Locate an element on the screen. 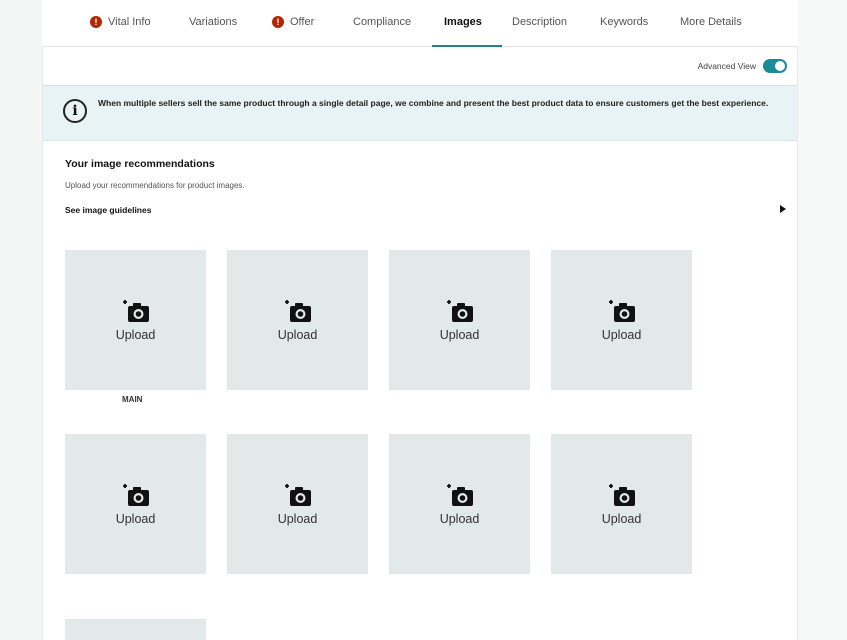 Image resolution: width=847 pixels, height=640 pixels. tab-label: Compliance is located at coordinates (382, 22).